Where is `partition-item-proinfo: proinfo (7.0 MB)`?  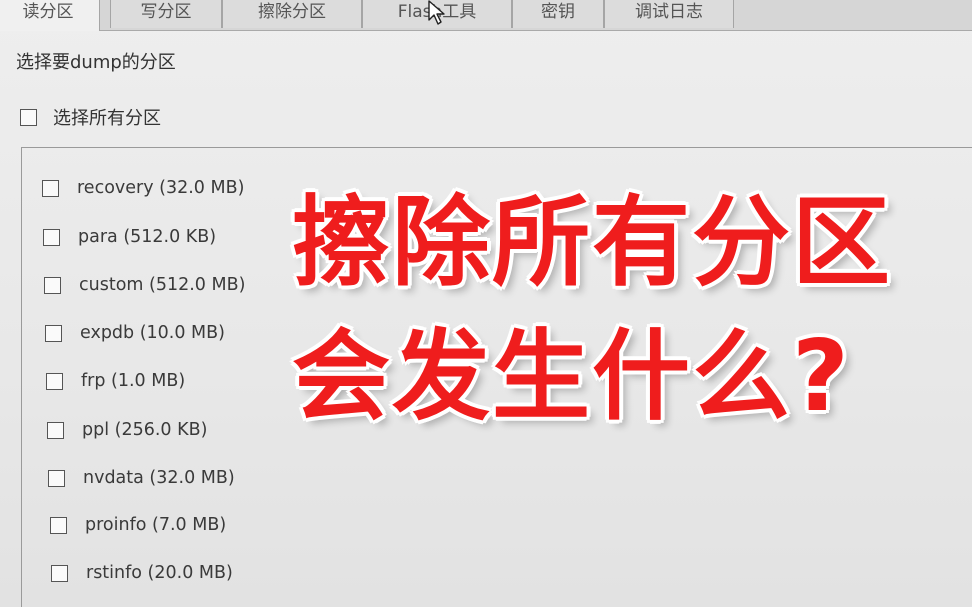
partition-item-proinfo: proinfo (7.0 MB) is located at coordinates (138, 525).